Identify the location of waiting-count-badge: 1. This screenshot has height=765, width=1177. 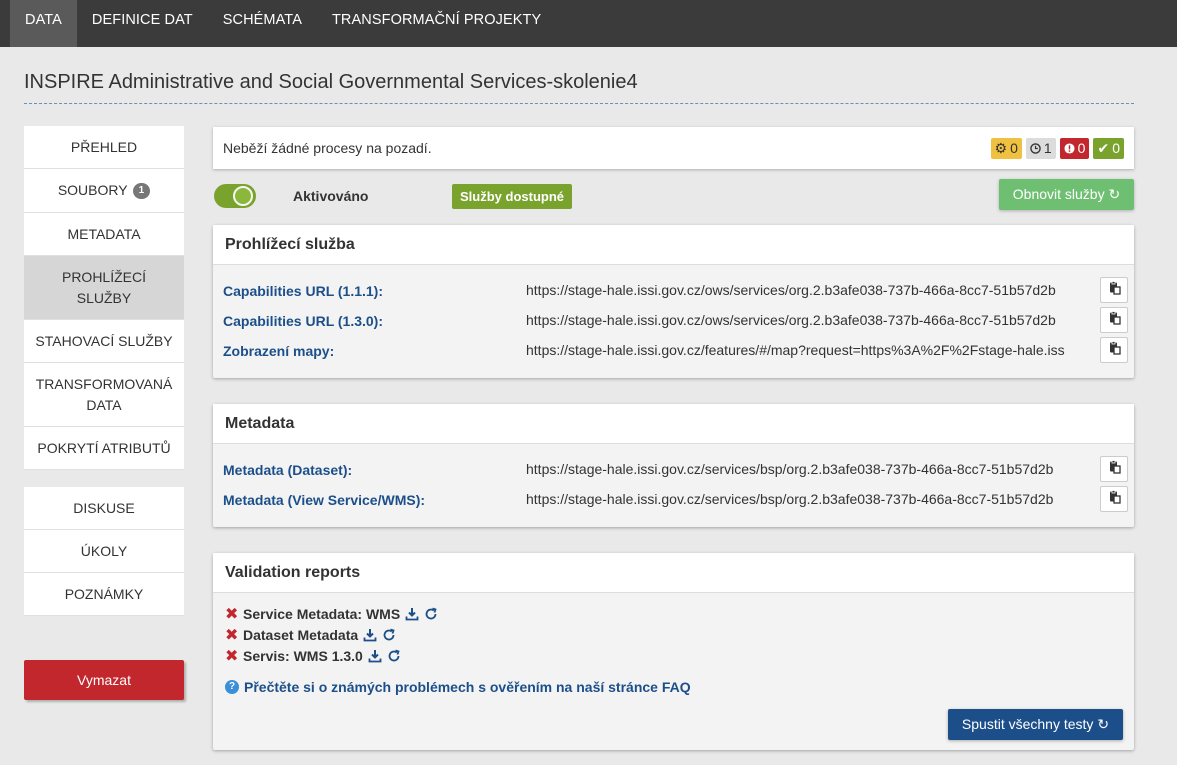
(1040, 148).